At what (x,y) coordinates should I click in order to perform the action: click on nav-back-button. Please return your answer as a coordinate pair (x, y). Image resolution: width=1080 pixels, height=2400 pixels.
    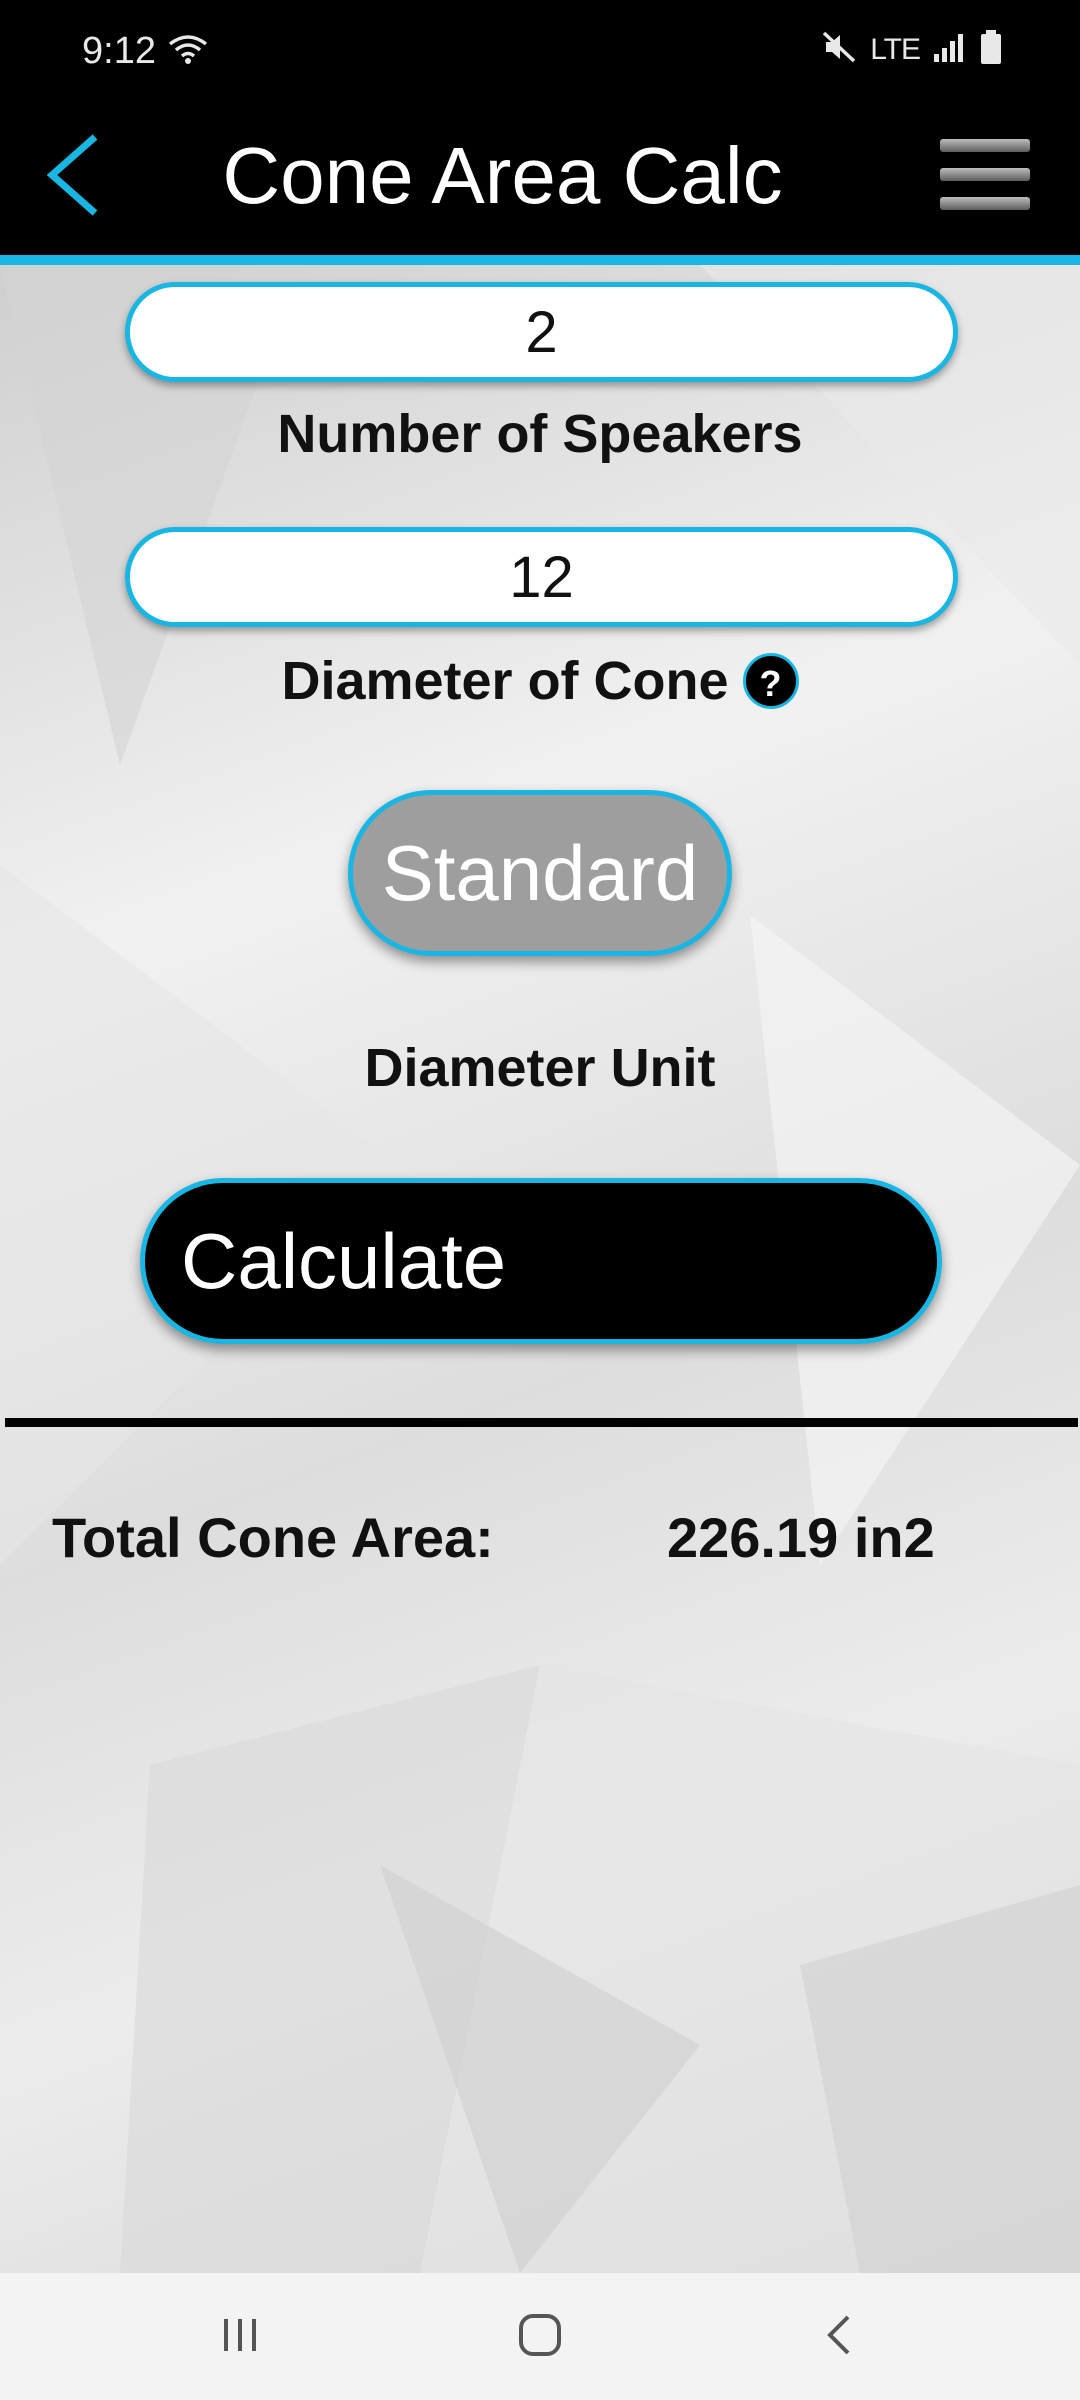
    Looking at the image, I should click on (840, 2337).